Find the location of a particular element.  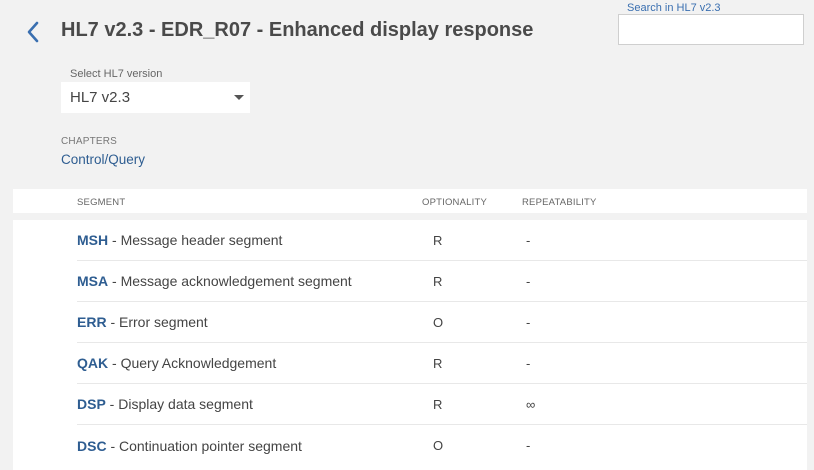

segment-cell: QAK - Query Acknowledgement is located at coordinates (176, 363).